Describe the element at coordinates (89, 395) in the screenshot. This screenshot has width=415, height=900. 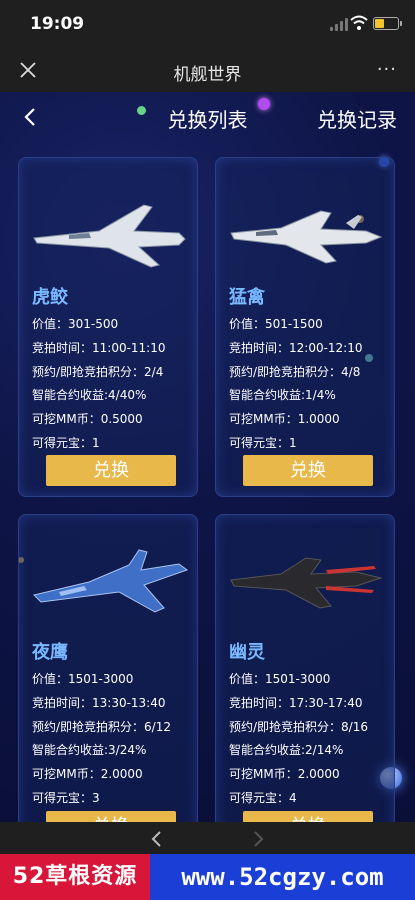
I see `card-yield: 智能合约收益:4/40%` at that location.